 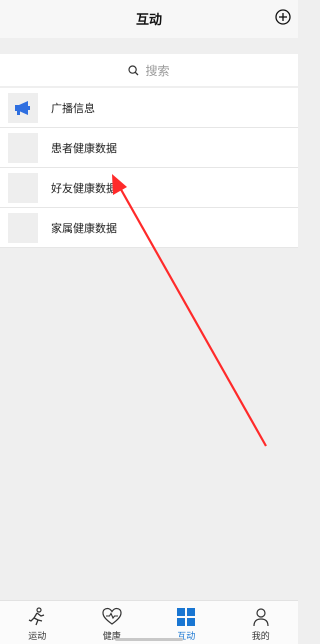 I want to click on broadcast-thumb, so click(x=23, y=107).